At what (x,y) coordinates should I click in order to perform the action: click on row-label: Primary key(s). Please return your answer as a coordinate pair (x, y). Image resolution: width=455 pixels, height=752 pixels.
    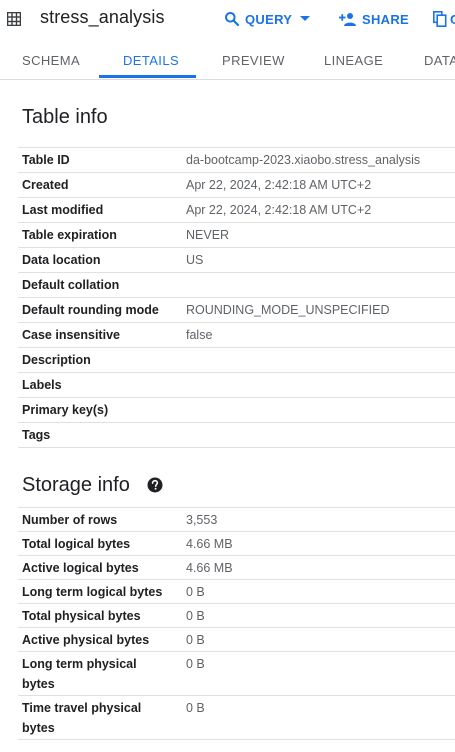
    Looking at the image, I should click on (65, 410).